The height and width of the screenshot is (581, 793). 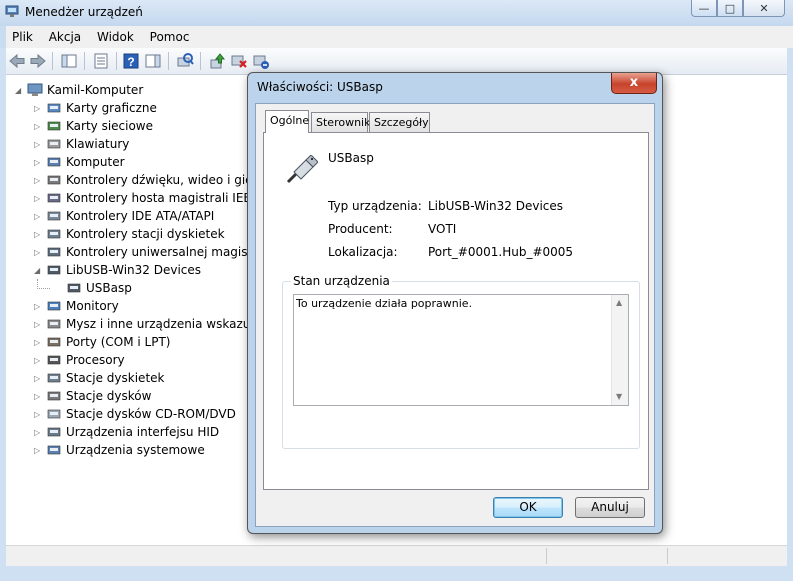 What do you see at coordinates (619, 350) in the screenshot?
I see `status-scrollbar: ▲ ▼` at bounding box center [619, 350].